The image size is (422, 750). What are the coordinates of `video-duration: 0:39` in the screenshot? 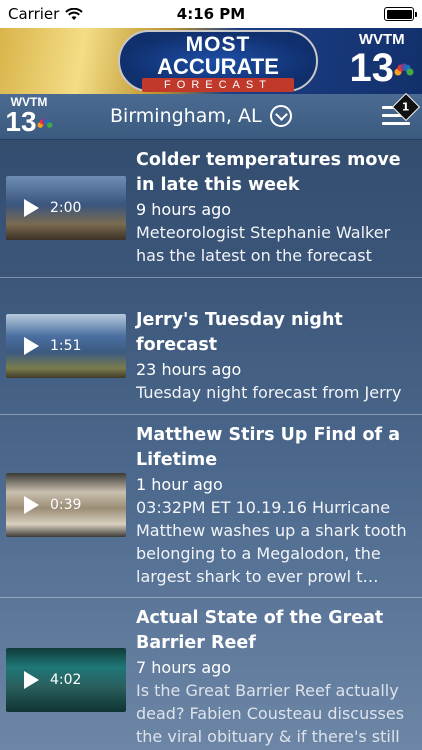 It's located at (66, 505).